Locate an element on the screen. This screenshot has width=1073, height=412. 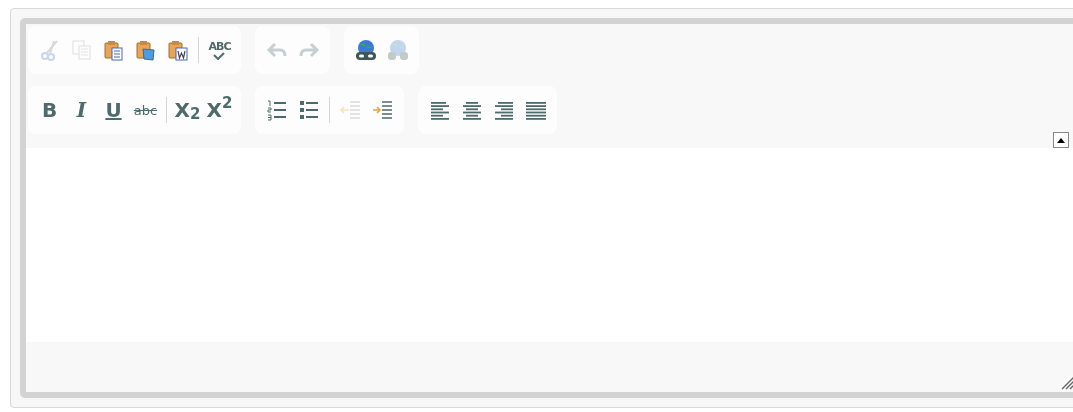
outdent-icon is located at coordinates (350, 110).